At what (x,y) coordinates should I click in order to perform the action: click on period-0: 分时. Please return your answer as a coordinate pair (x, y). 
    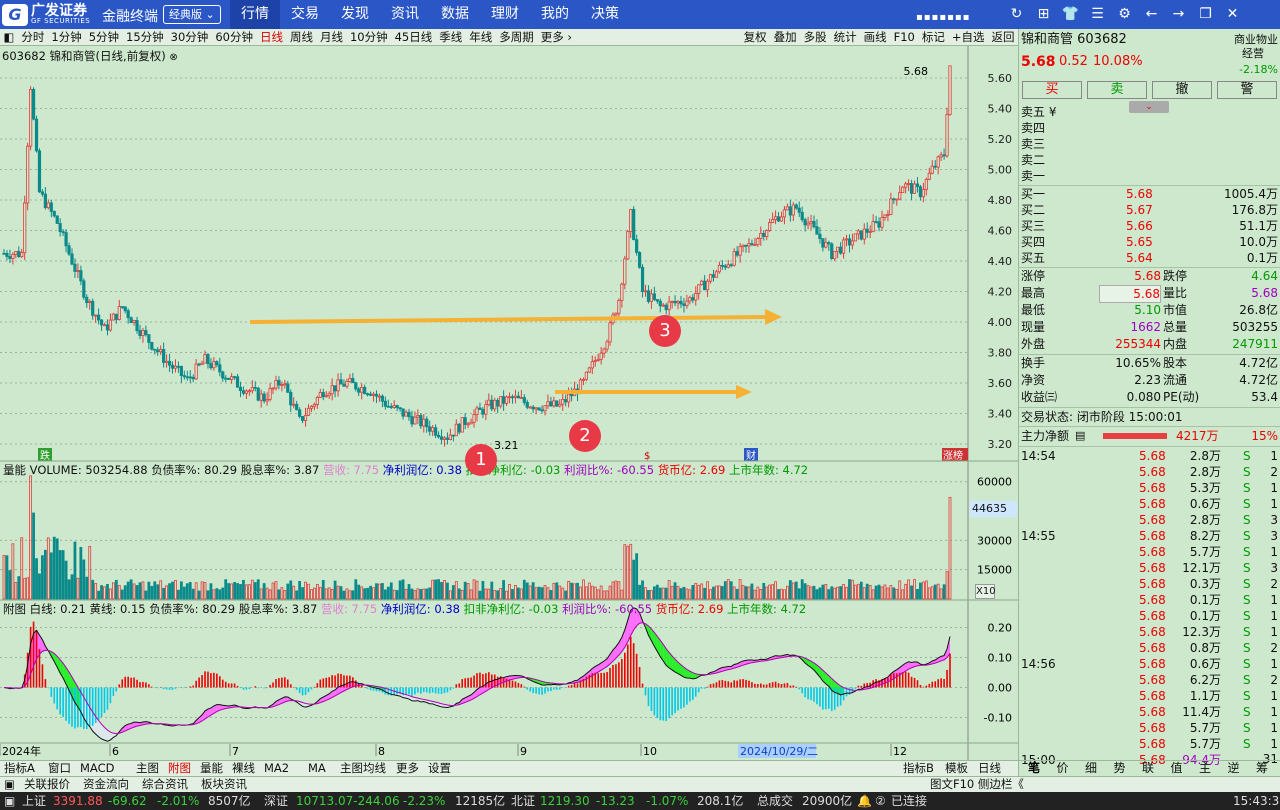
    Looking at the image, I should click on (33, 37).